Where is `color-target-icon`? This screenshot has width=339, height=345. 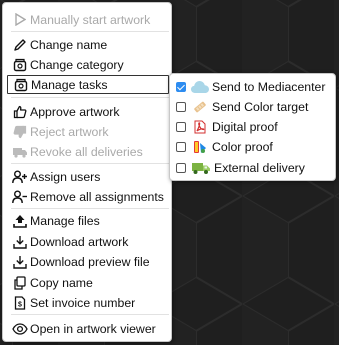
color-target-icon is located at coordinates (200, 107).